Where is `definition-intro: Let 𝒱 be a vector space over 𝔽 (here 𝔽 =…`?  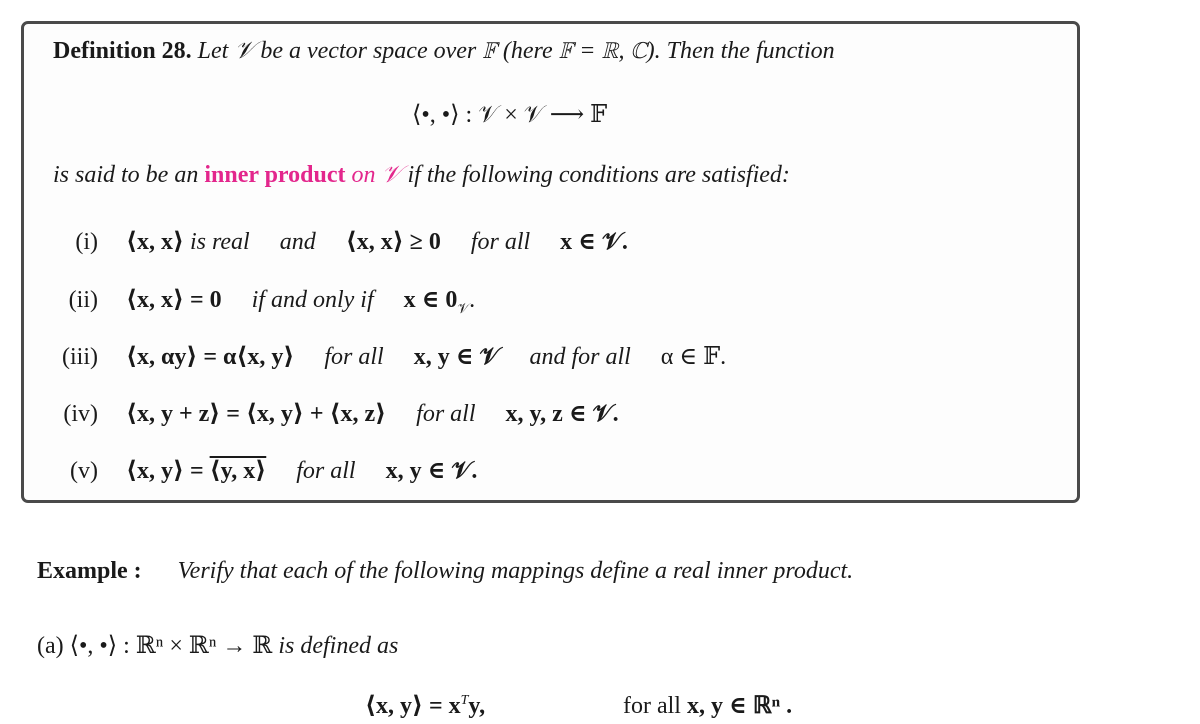 definition-intro: Let 𝒱 be a vector space over 𝔽 (here 𝔽 =… is located at coordinates (516, 51).